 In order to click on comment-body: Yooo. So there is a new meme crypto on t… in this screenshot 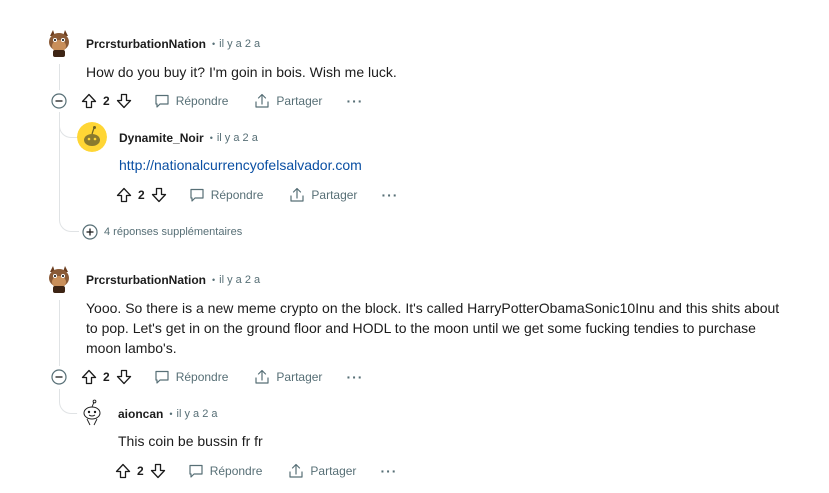, I will do `click(436, 328)`.